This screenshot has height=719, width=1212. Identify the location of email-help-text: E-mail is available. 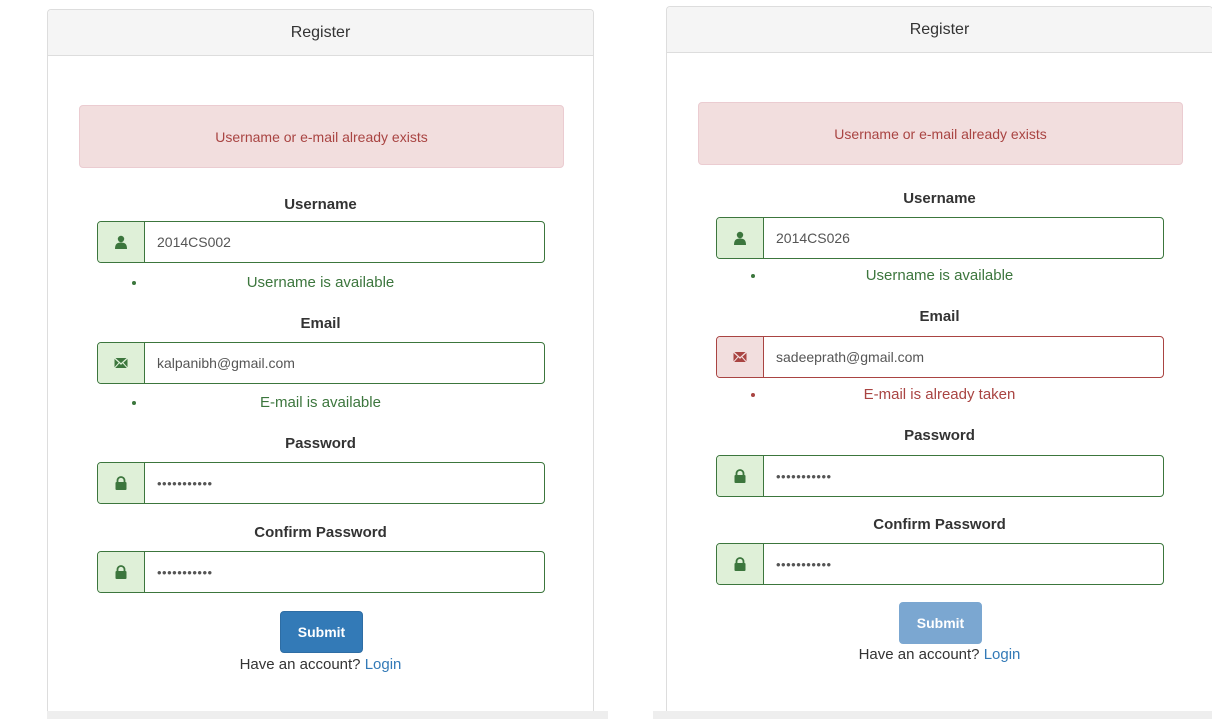
(320, 402).